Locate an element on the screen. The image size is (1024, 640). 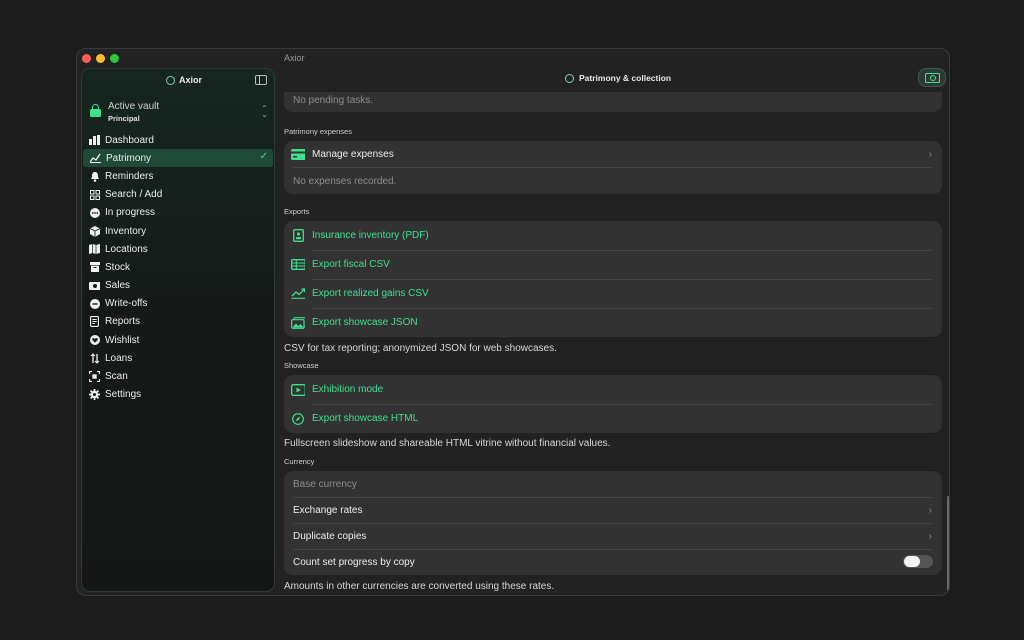
showcase-label: Export showcase HTML is located at coordinates (365, 418).